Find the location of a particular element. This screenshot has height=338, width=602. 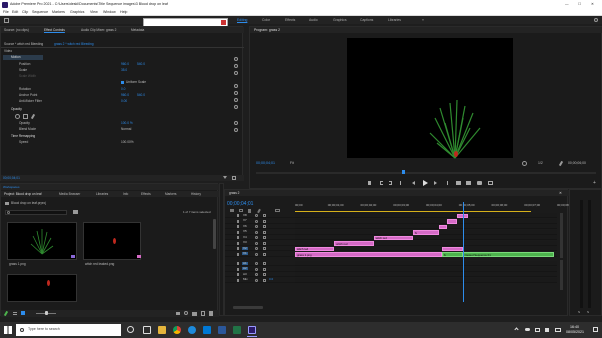

tab-source: Source: (no clips) is located at coordinates (16, 30).